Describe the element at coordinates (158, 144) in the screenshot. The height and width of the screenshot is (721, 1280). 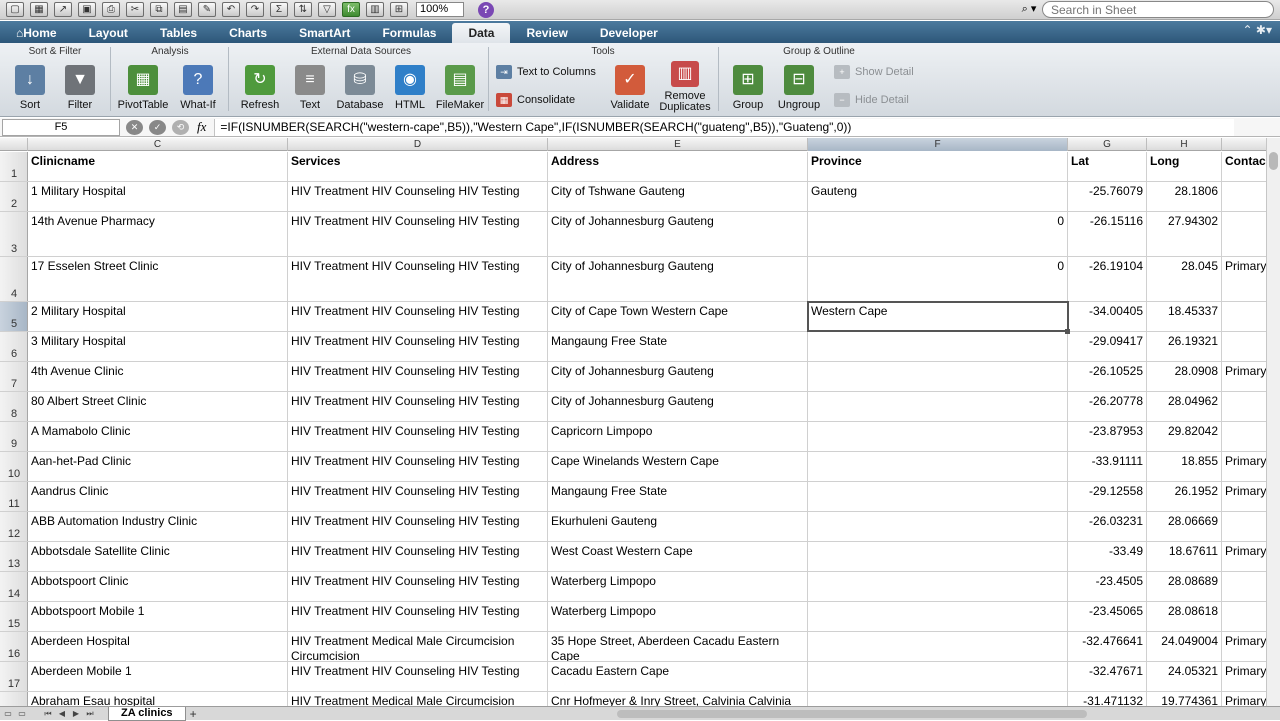
I see `column-header: C` at that location.